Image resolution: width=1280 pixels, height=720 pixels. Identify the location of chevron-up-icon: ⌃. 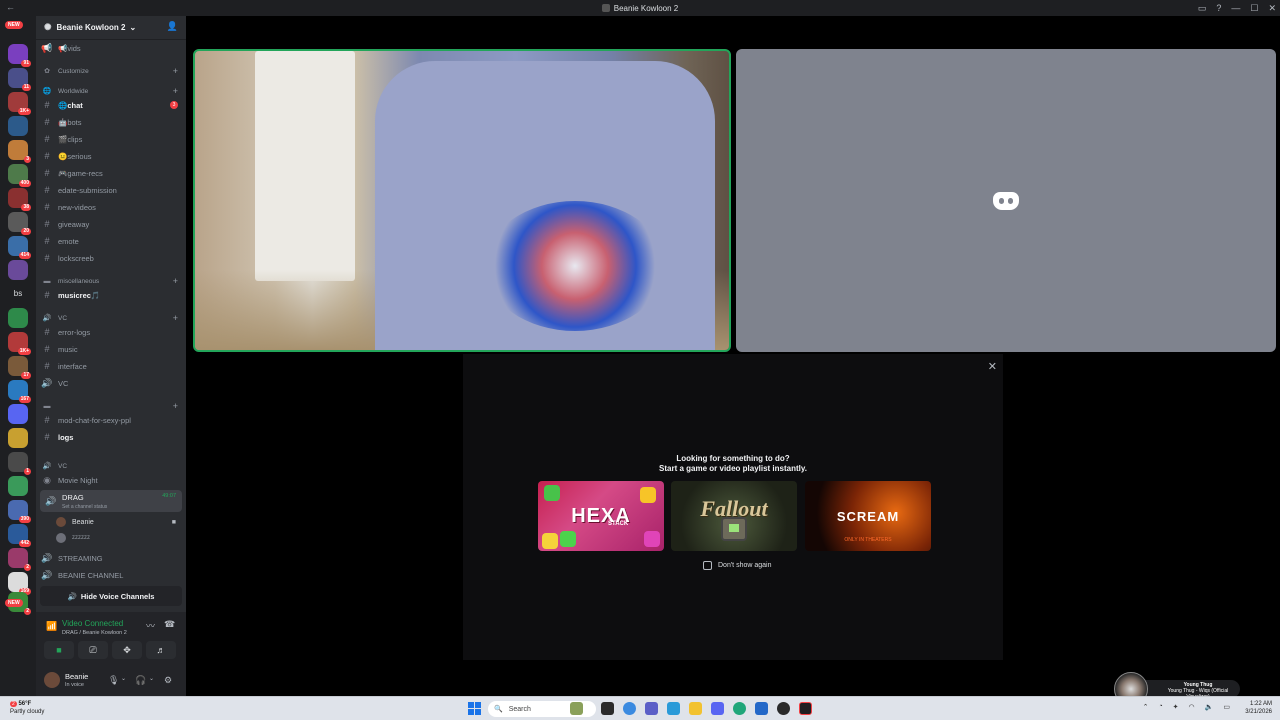
(1146, 707).